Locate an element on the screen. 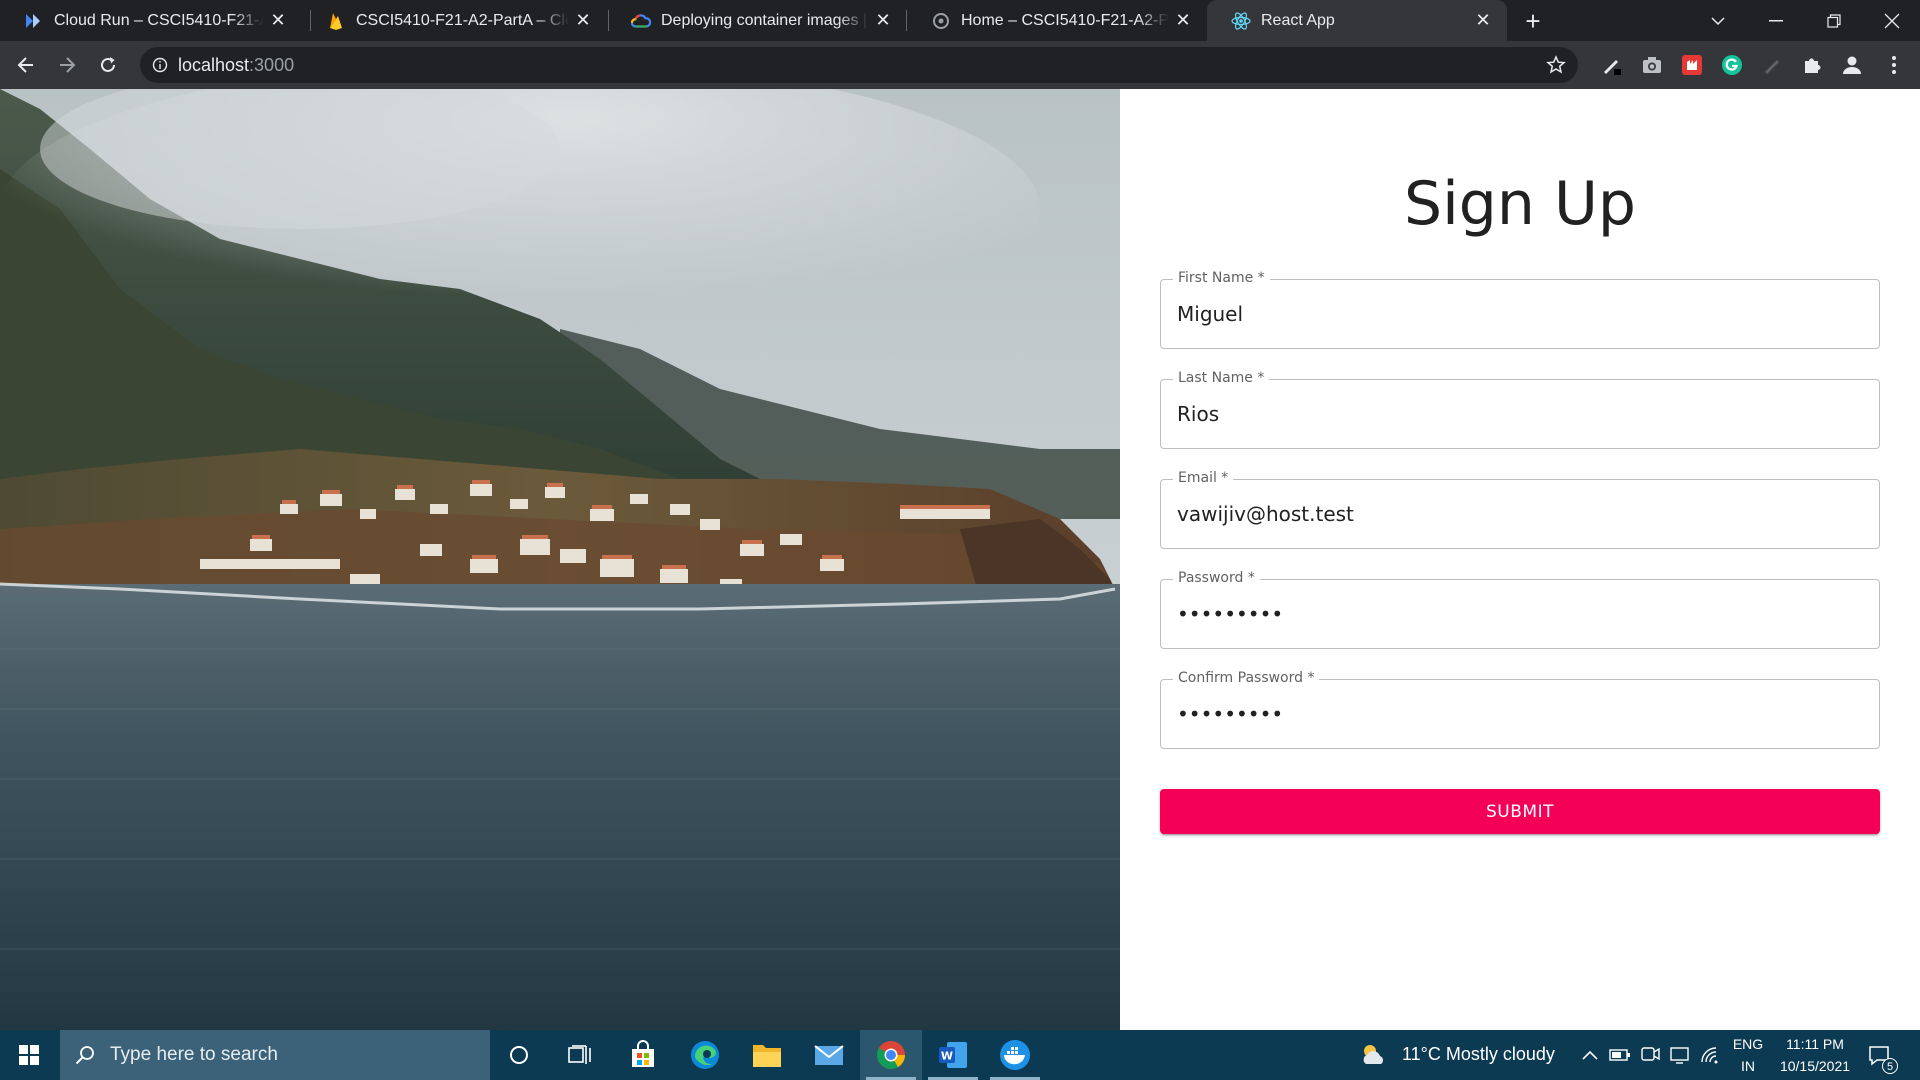 This screenshot has height=1080, width=1920. address-bar: localhost:3000 is located at coordinates (859, 65).